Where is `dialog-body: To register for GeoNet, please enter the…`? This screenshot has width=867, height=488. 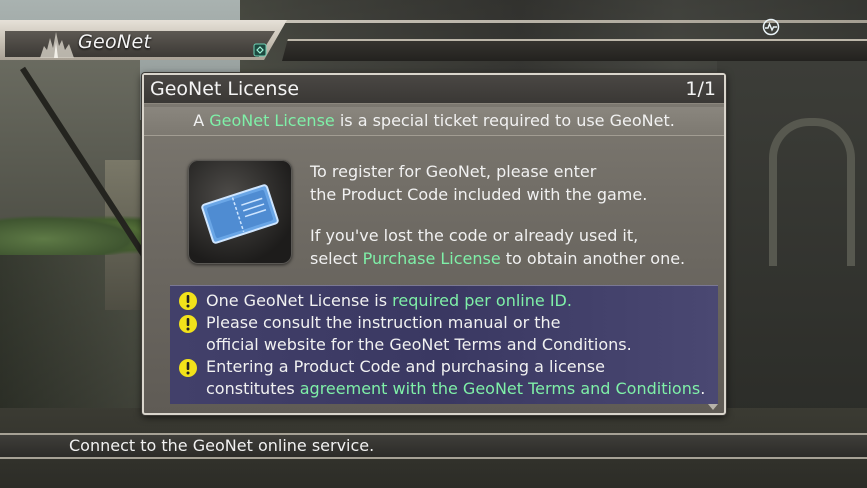 dialog-body: To register for GeoNet, please enter the… is located at coordinates (498, 215).